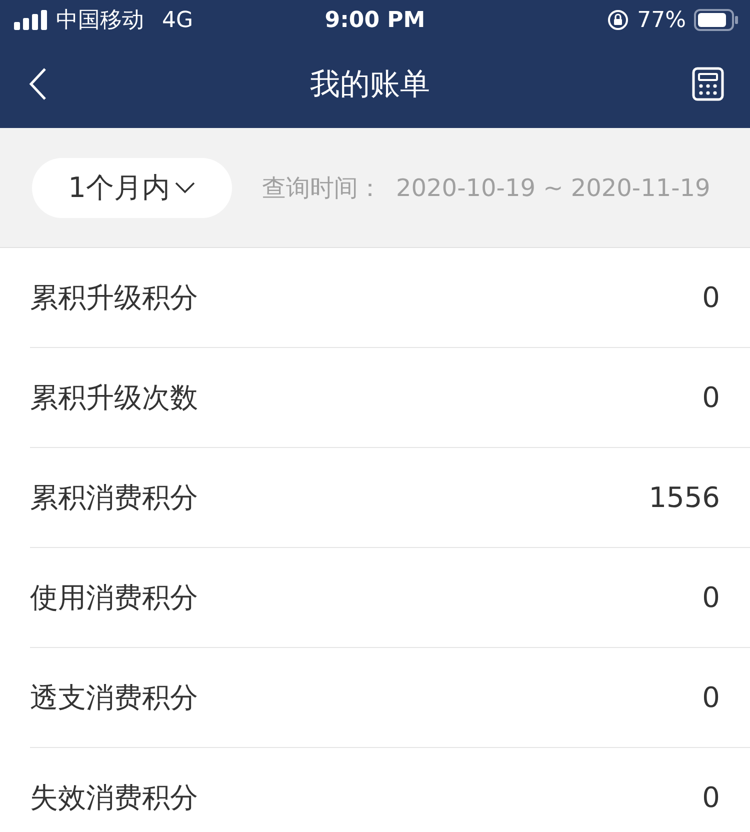  What do you see at coordinates (114, 598) in the screenshot?
I see `item-label: 使用消费积分` at bounding box center [114, 598].